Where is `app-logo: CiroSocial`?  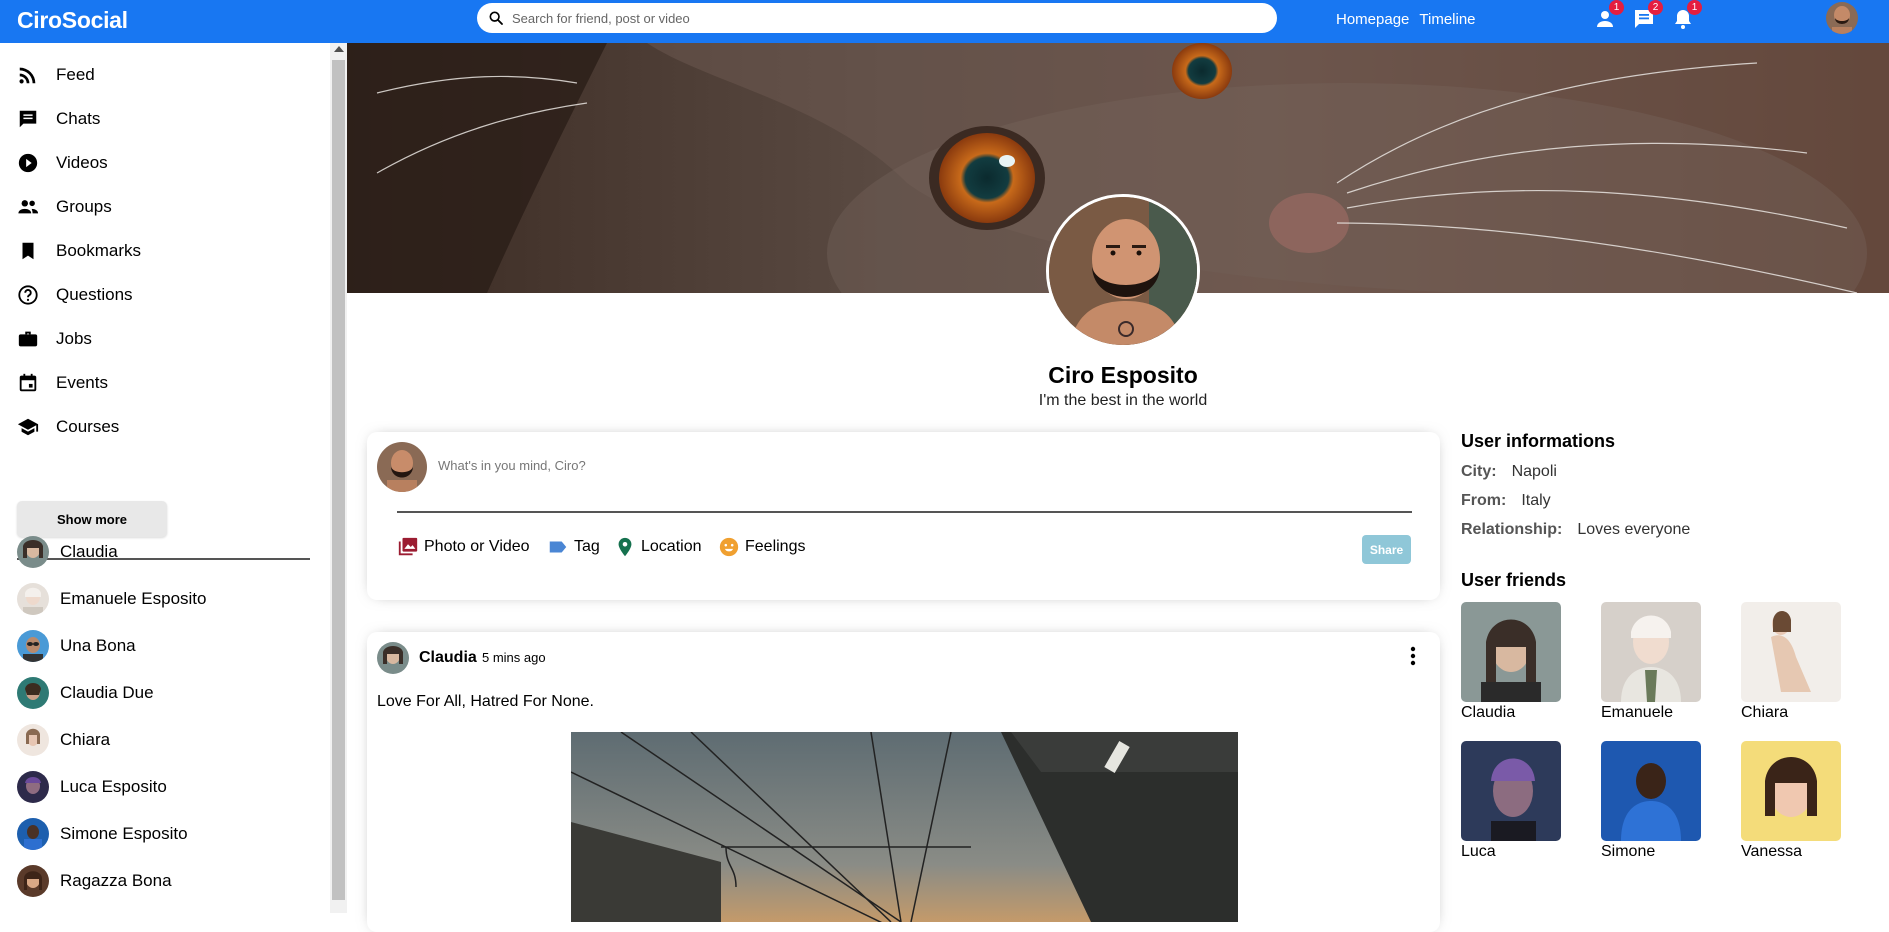 app-logo: CiroSocial is located at coordinates (72, 20).